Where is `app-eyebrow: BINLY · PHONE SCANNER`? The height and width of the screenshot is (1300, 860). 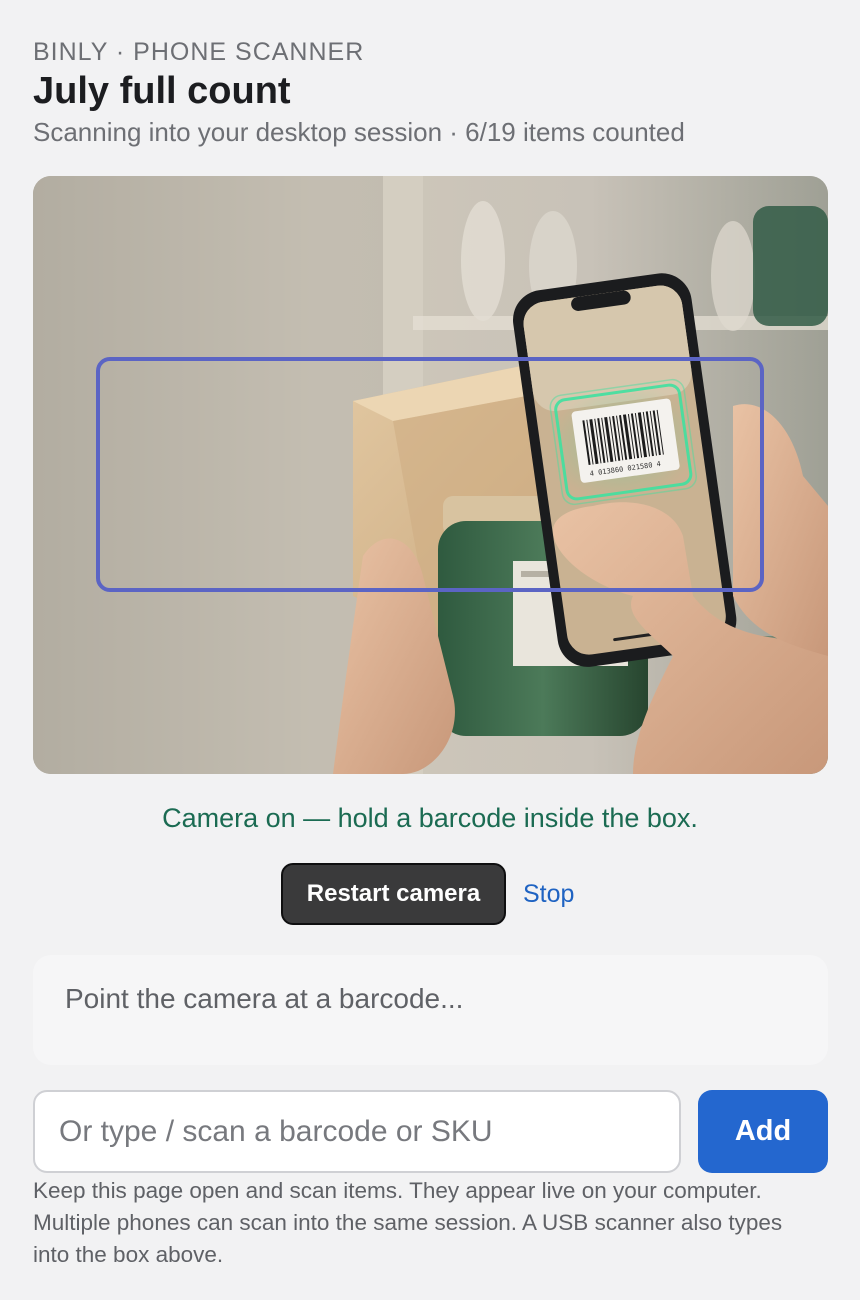 app-eyebrow: BINLY · PHONE SCANNER is located at coordinates (199, 52).